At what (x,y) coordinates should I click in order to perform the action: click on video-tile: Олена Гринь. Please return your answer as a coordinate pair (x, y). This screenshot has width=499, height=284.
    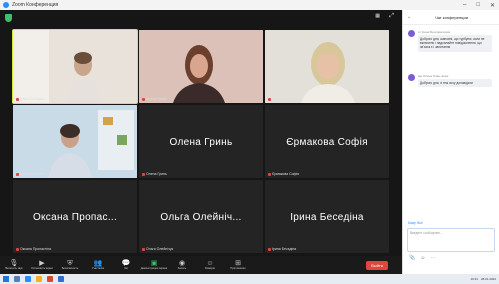
    Looking at the image, I should click on (201, 66).